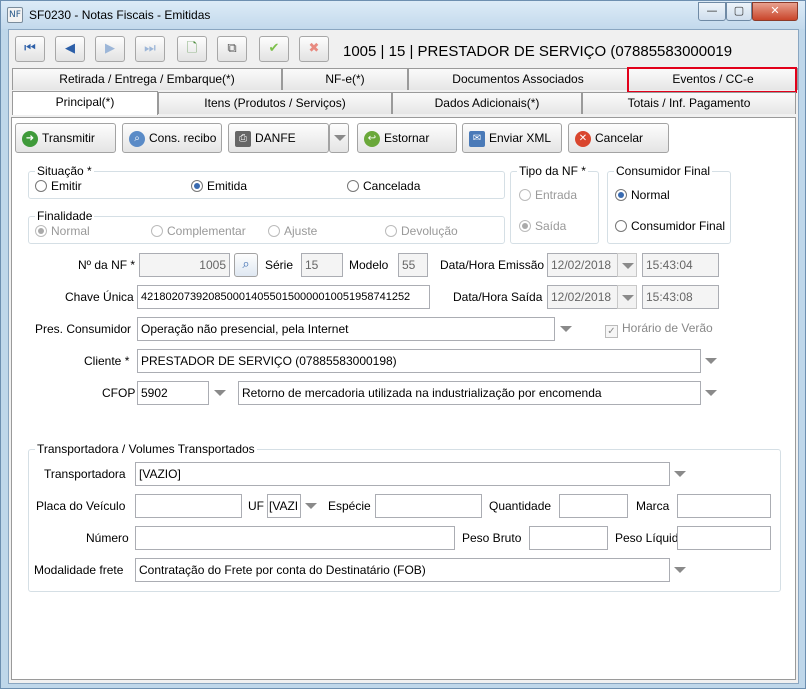 Image resolution: width=806 pixels, height=689 pixels. What do you see at coordinates (65, 138) in the screenshot?
I see `transmitir-button: ➜ Transmitir` at bounding box center [65, 138].